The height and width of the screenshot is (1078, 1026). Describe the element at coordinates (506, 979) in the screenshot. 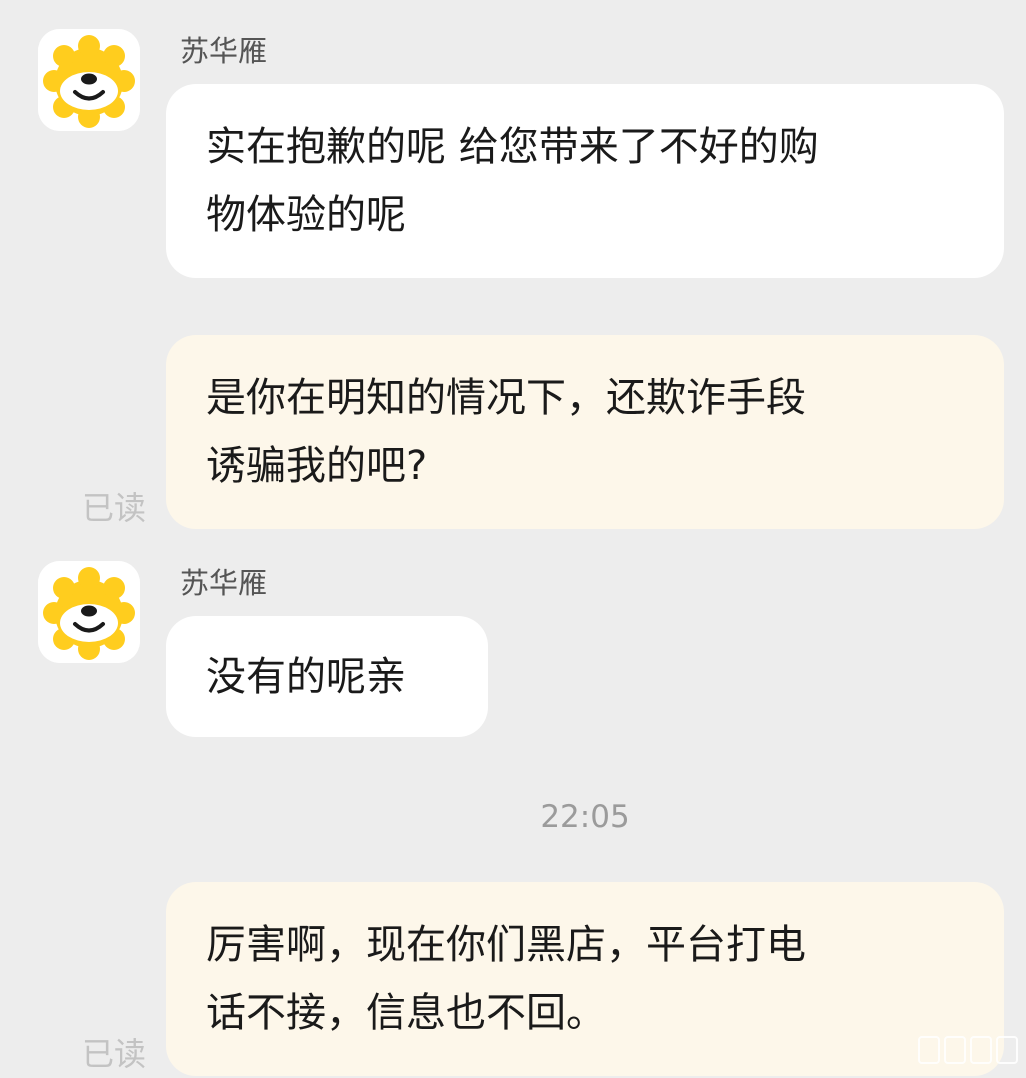

I see `message-text: 厉害啊，现在你们黑店，平台打电 话不接，信息也不回。` at that location.